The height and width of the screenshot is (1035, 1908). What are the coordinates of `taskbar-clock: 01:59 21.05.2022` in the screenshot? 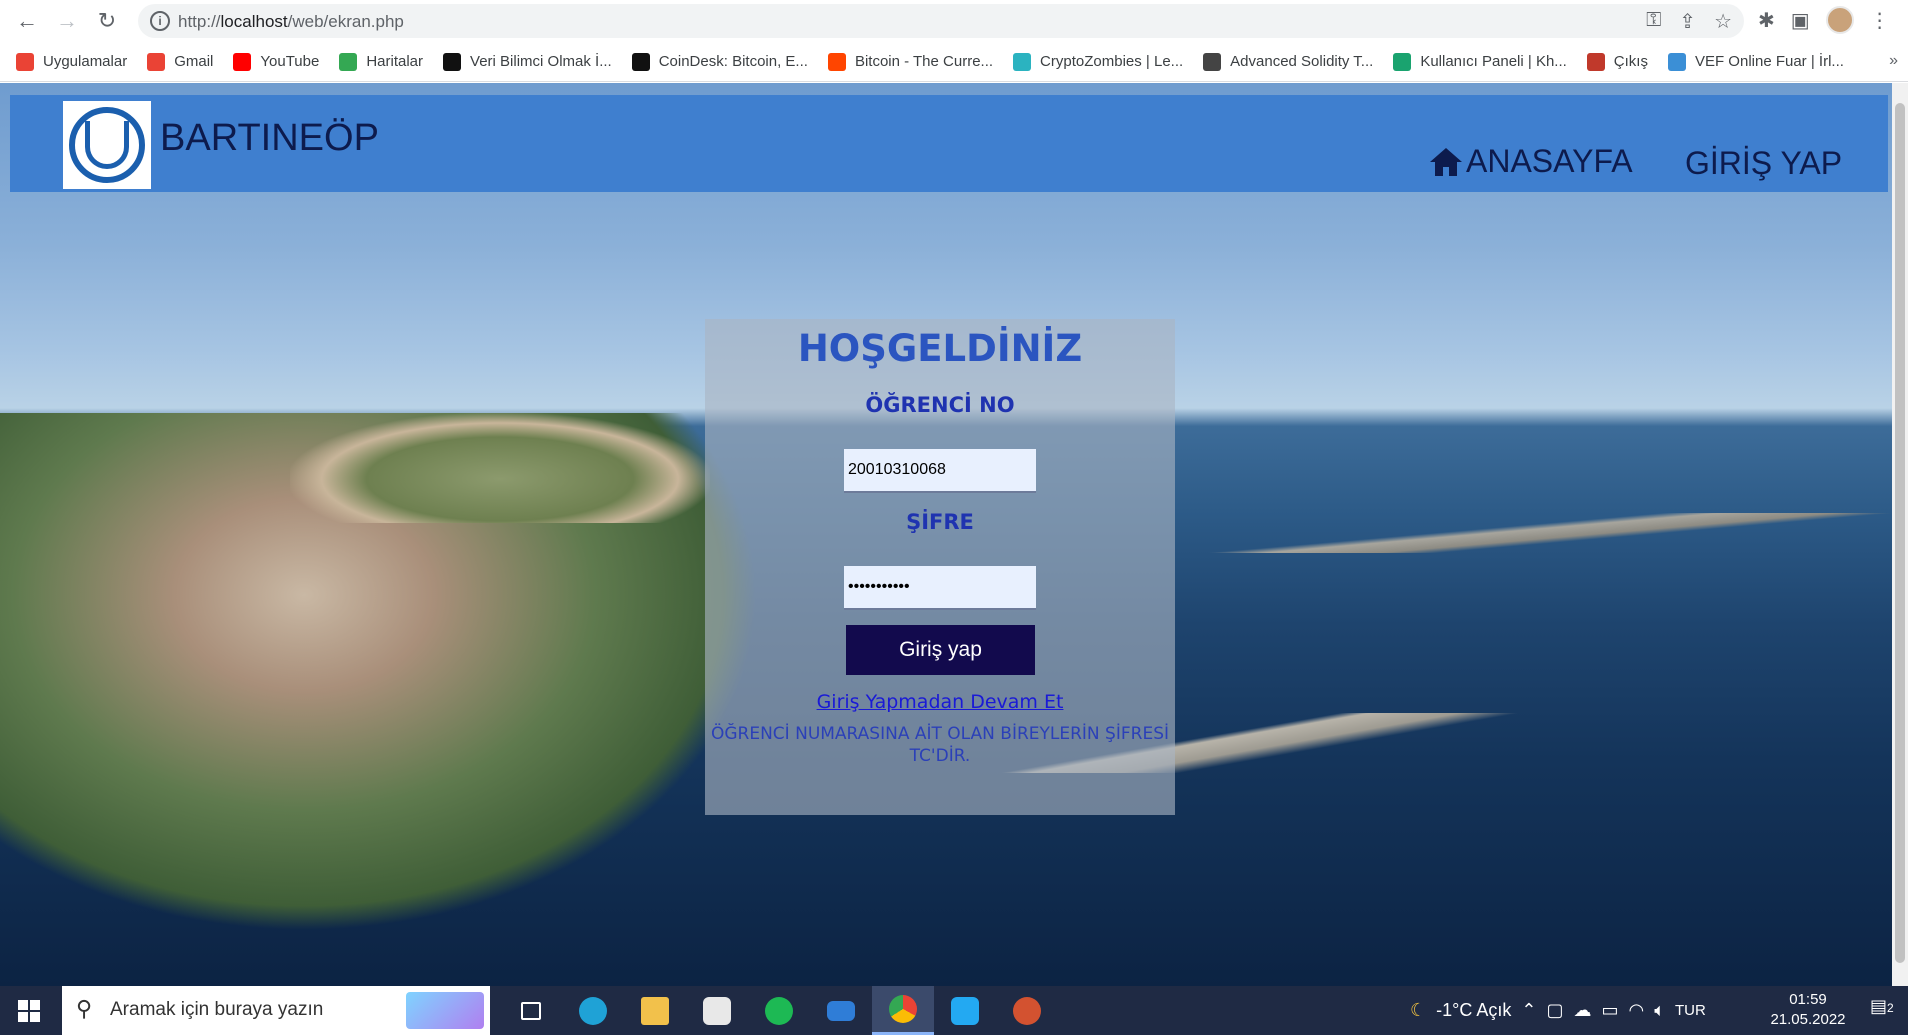 It's located at (1808, 1010).